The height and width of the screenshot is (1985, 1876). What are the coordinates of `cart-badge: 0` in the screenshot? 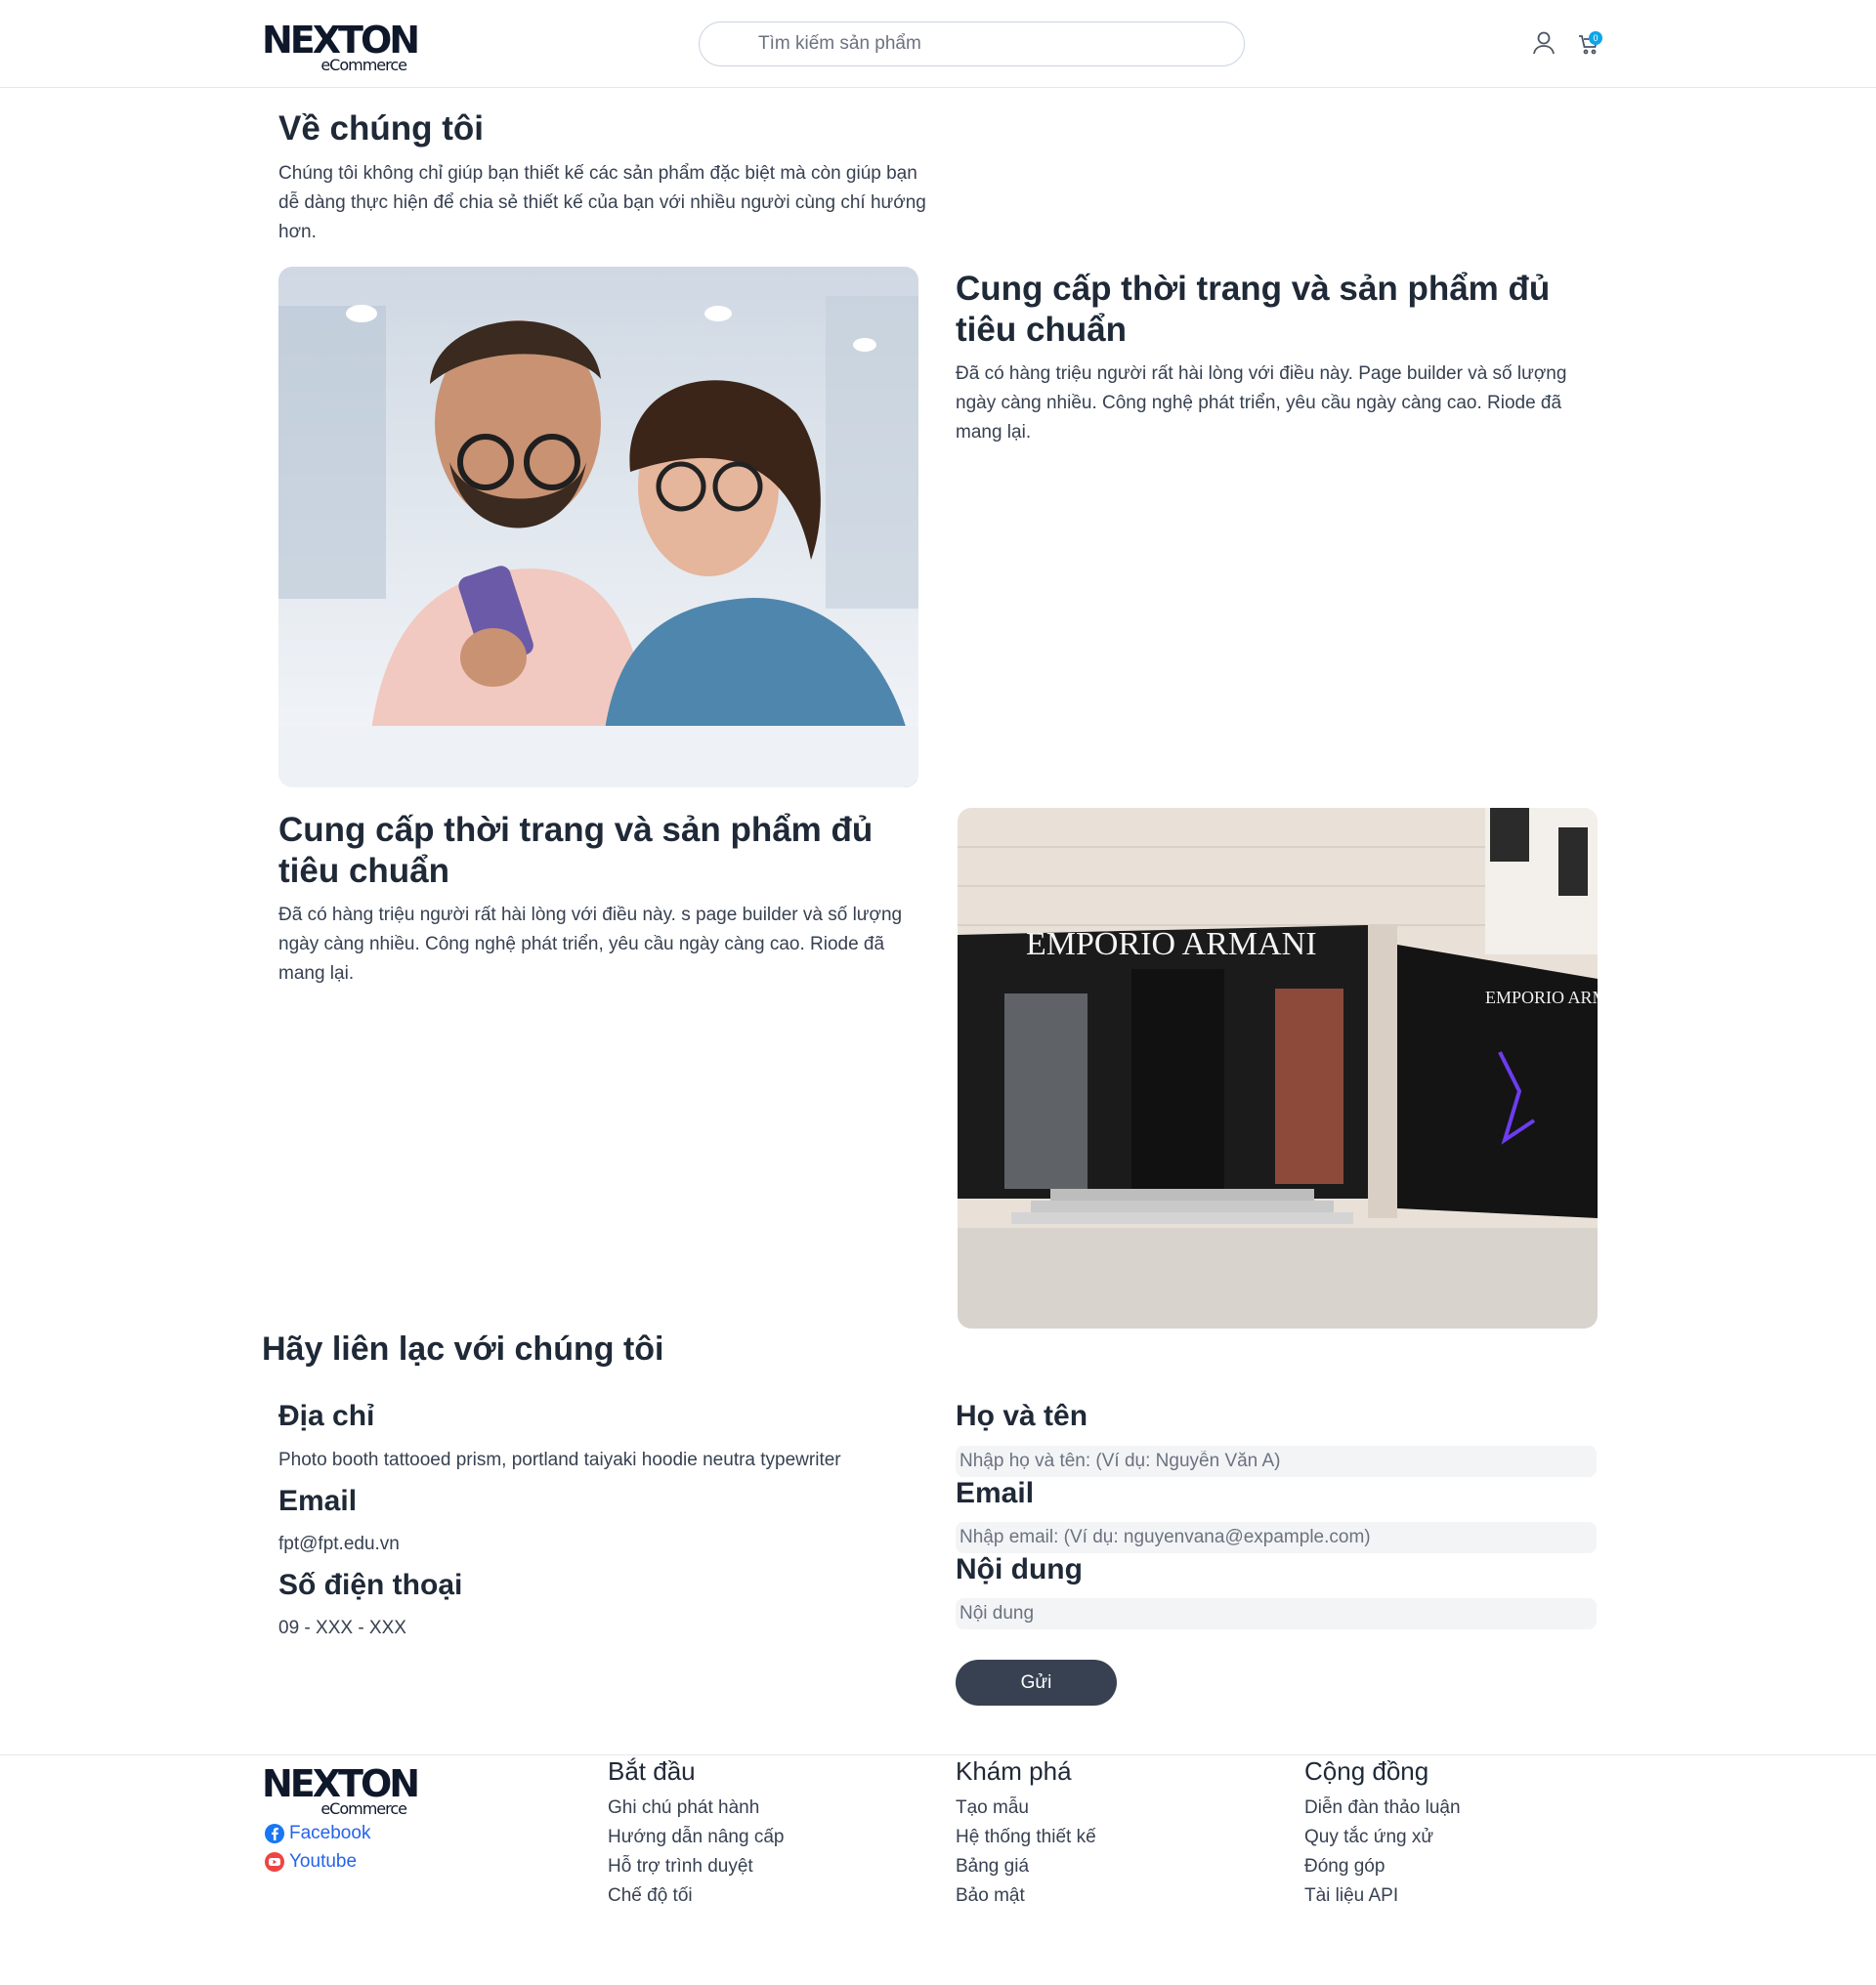 It's located at (1596, 38).